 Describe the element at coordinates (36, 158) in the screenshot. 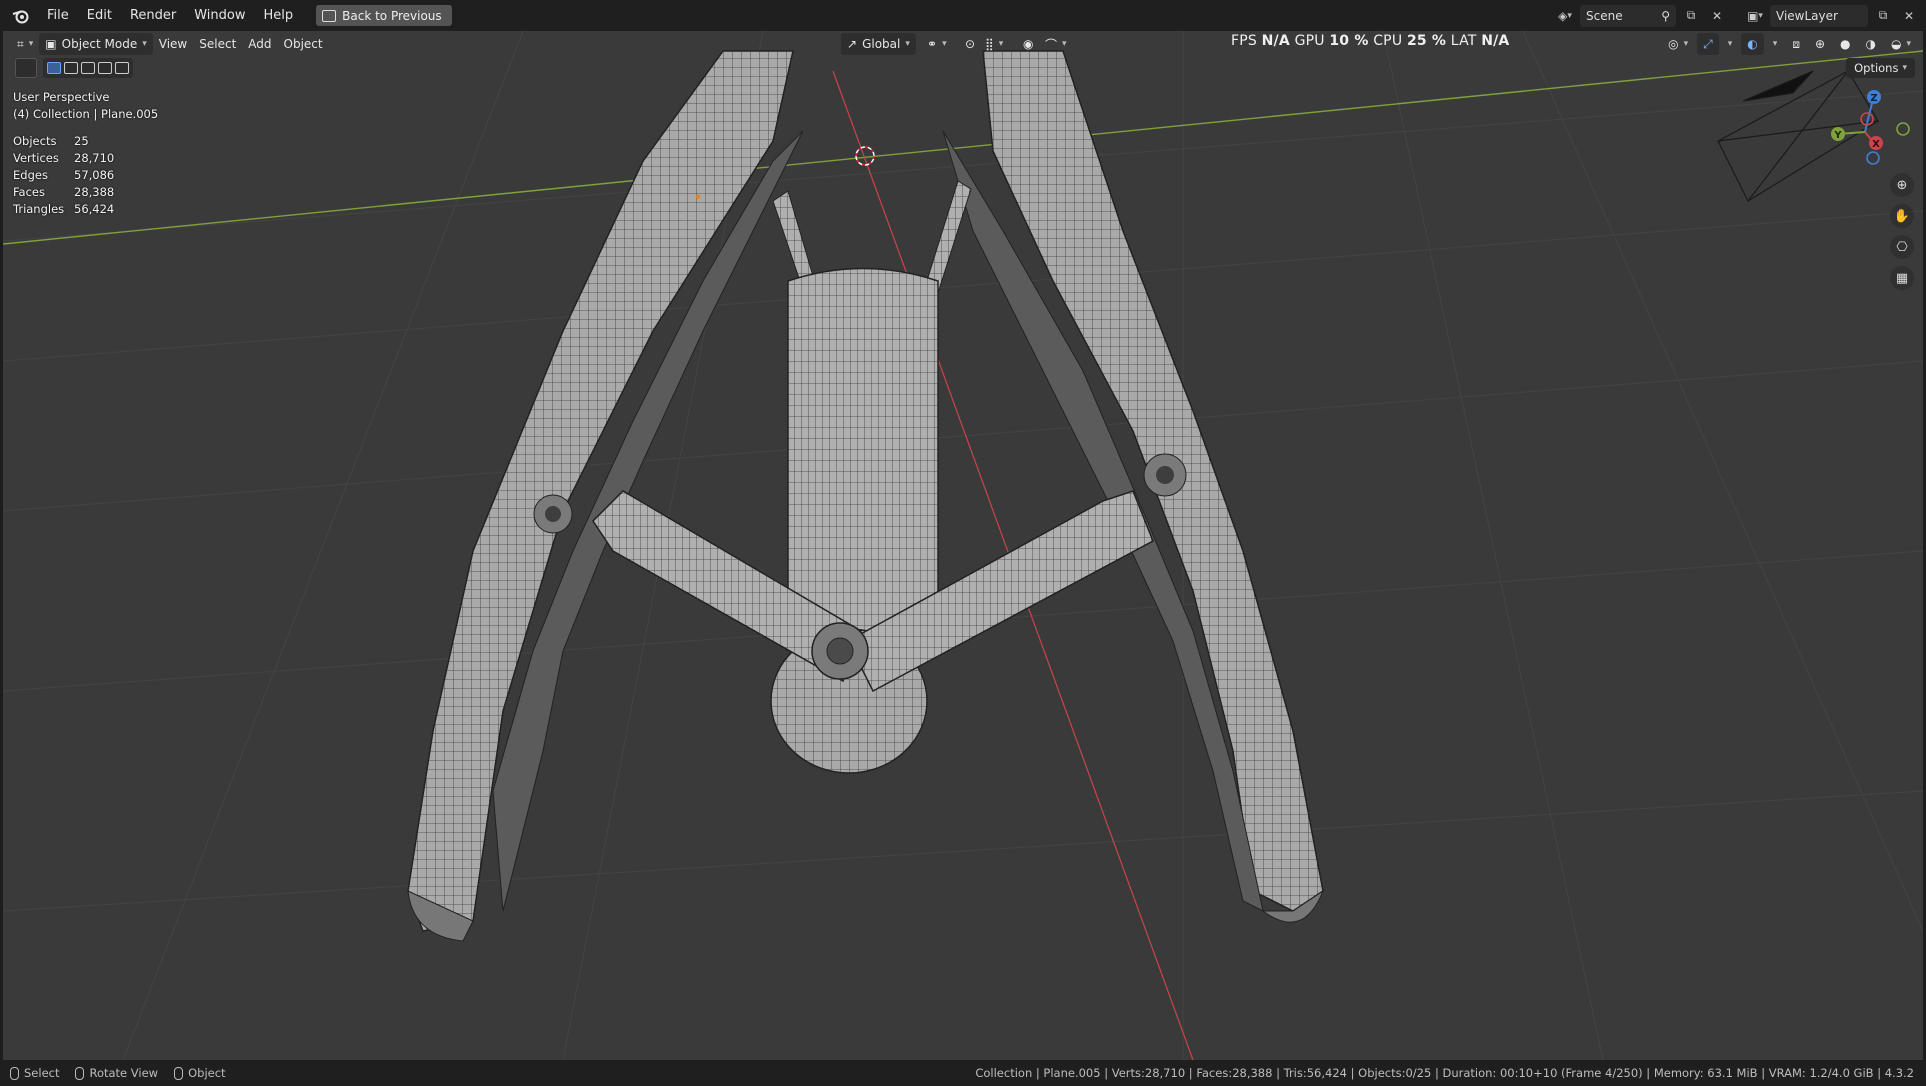

I see `stat-label: Vertices` at that location.